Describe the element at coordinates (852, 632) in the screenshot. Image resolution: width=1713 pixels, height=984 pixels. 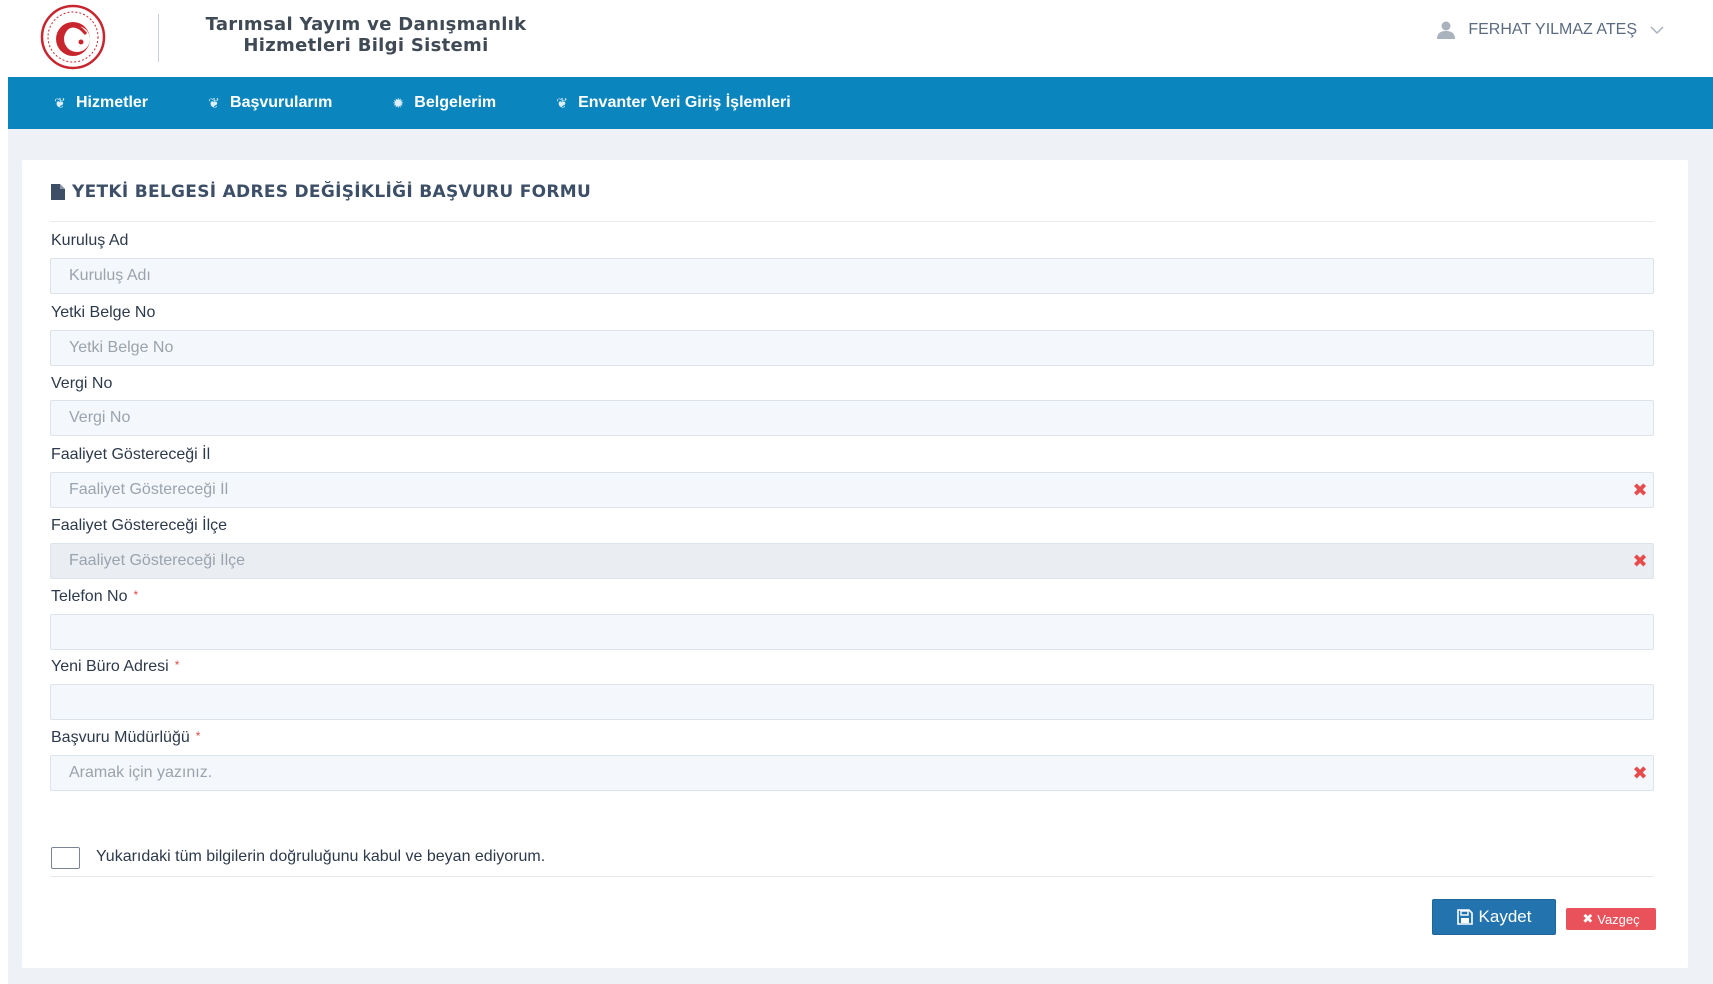
I see `telefon-no-input` at that location.